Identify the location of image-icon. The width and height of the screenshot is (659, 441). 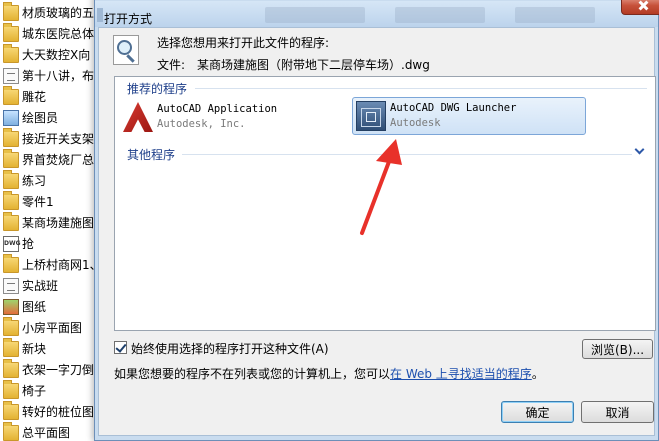
(11, 117).